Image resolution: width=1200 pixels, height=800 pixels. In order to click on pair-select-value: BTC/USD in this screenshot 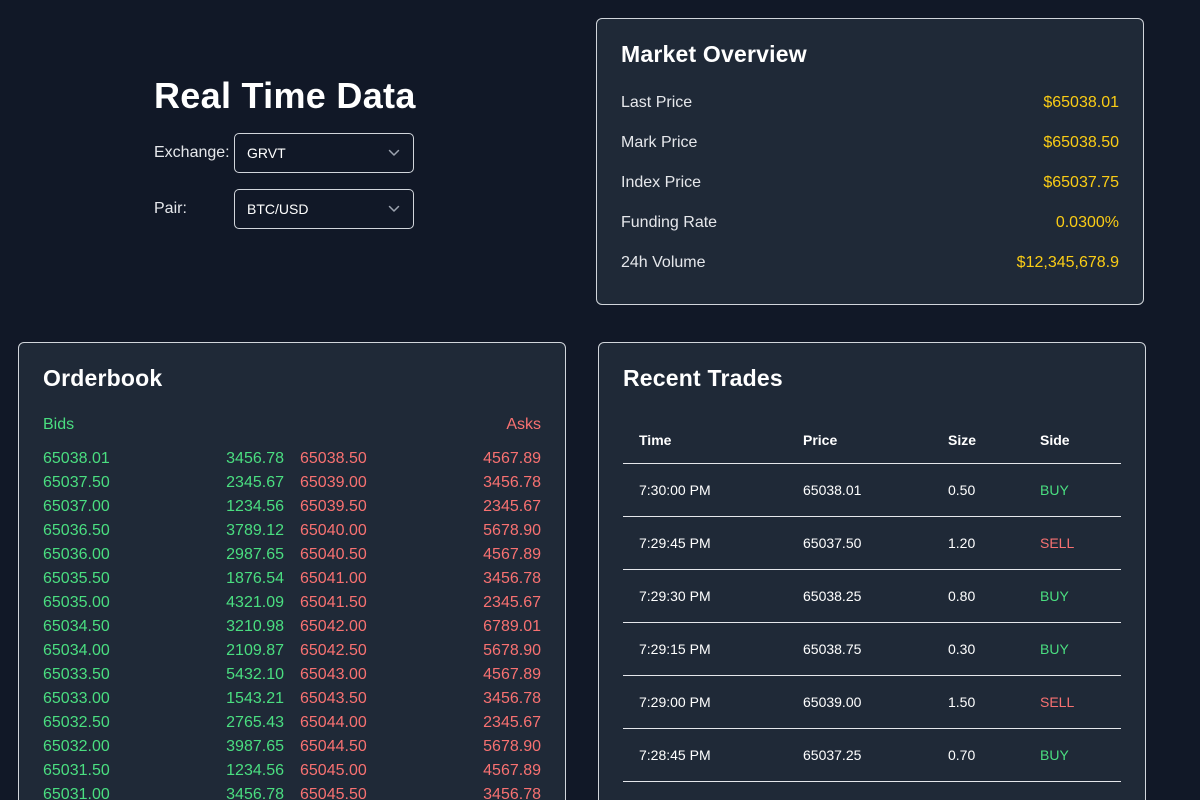, I will do `click(278, 209)`.